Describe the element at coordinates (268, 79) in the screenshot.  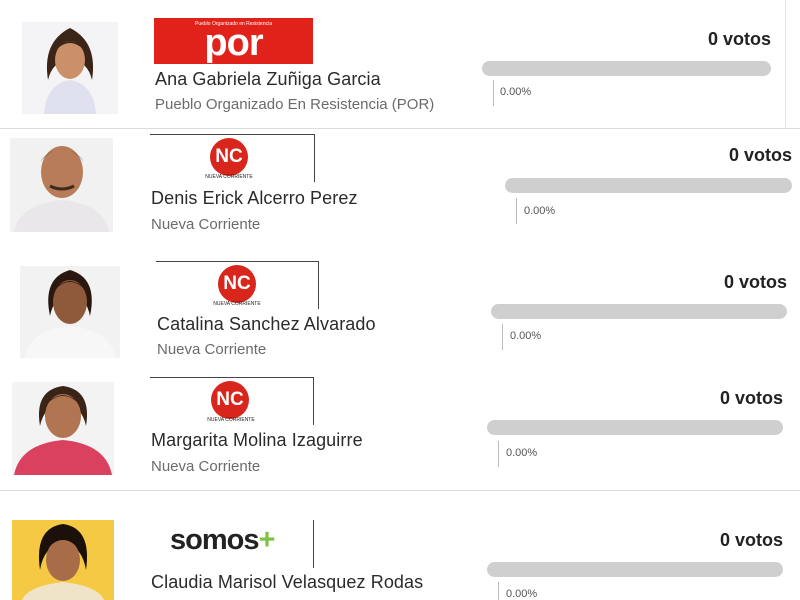
I see `candidate-name: Ana Gabriela Zuñiga Garcia` at that location.